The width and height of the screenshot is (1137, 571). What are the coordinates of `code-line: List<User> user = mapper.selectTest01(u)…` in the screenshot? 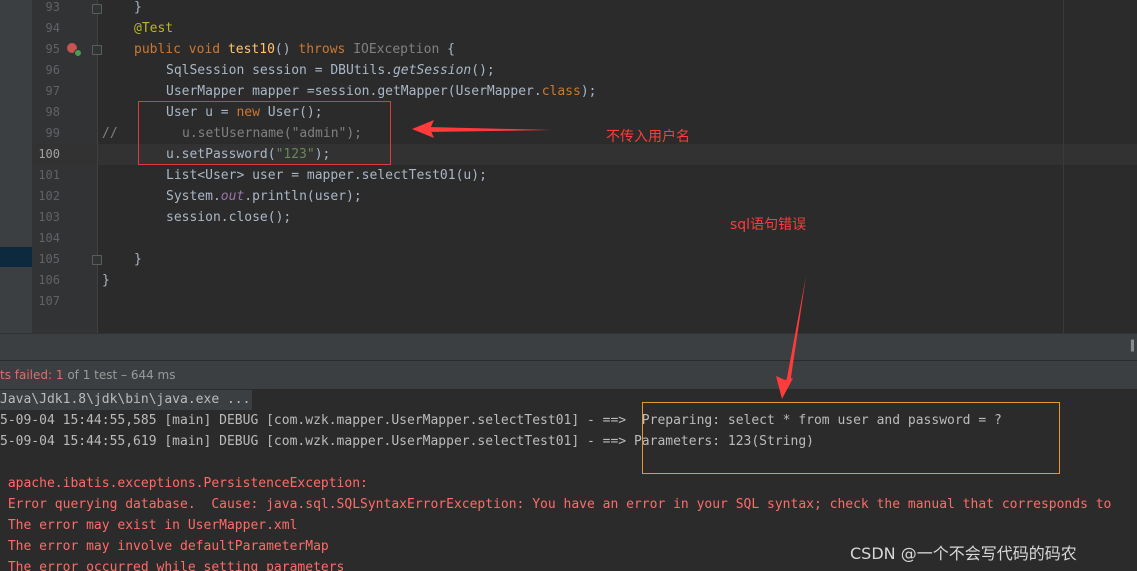 It's located at (326, 175).